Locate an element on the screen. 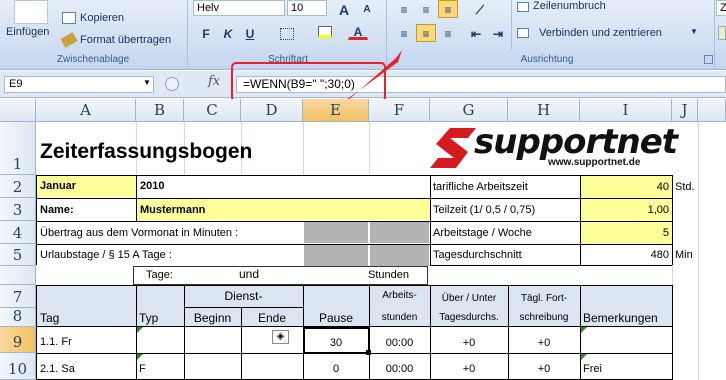 The image size is (726, 380). row9-fort: +0 is located at coordinates (544, 343).